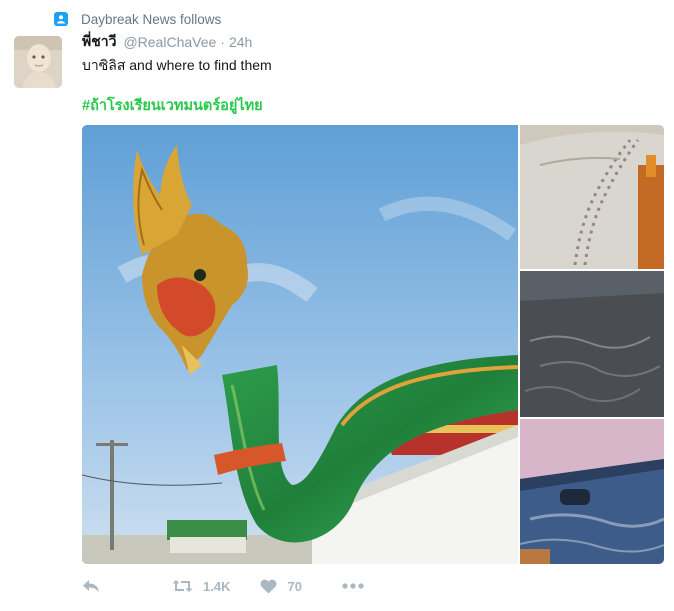 The width and height of the screenshot is (674, 611). Describe the element at coordinates (169, 42) in the screenshot. I see `author-handle: @RealChaVee` at that location.